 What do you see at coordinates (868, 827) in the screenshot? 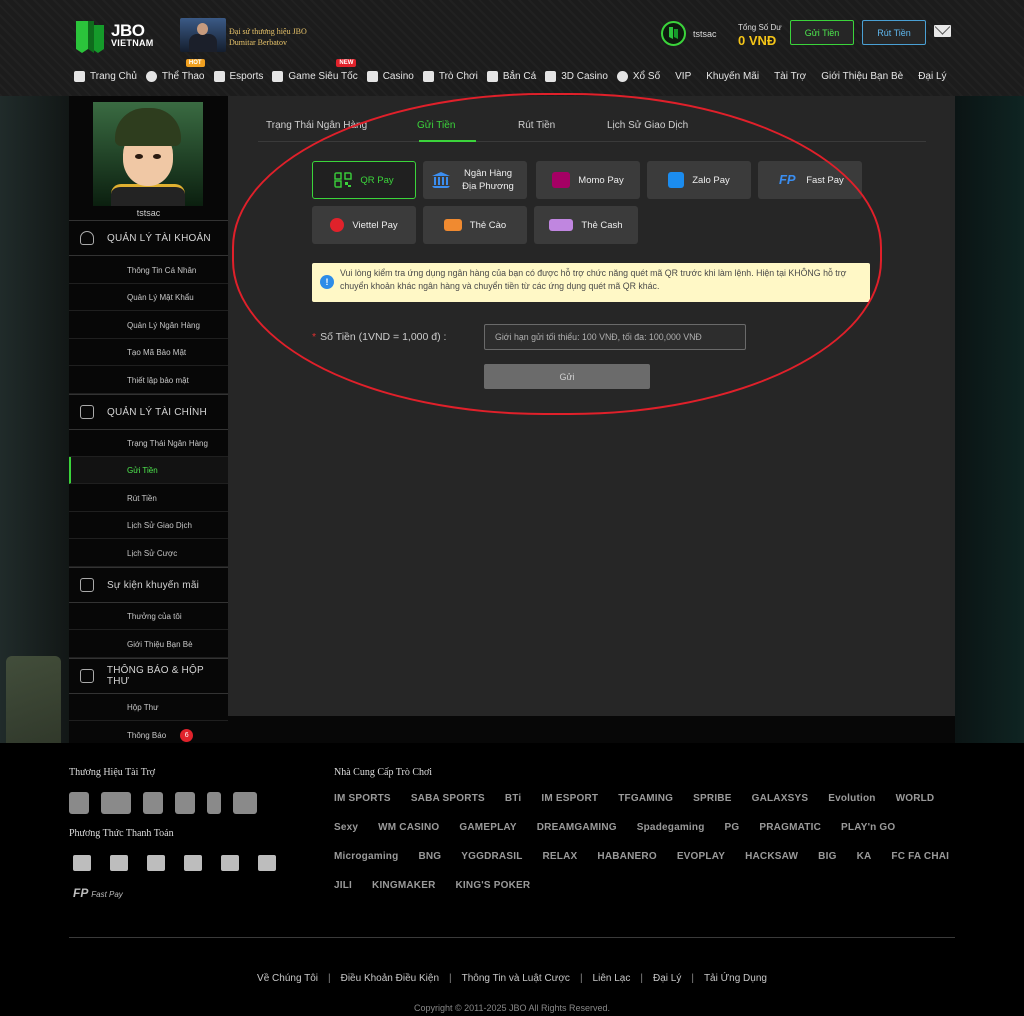
I see `provider-logo: PLAY'n GO` at bounding box center [868, 827].